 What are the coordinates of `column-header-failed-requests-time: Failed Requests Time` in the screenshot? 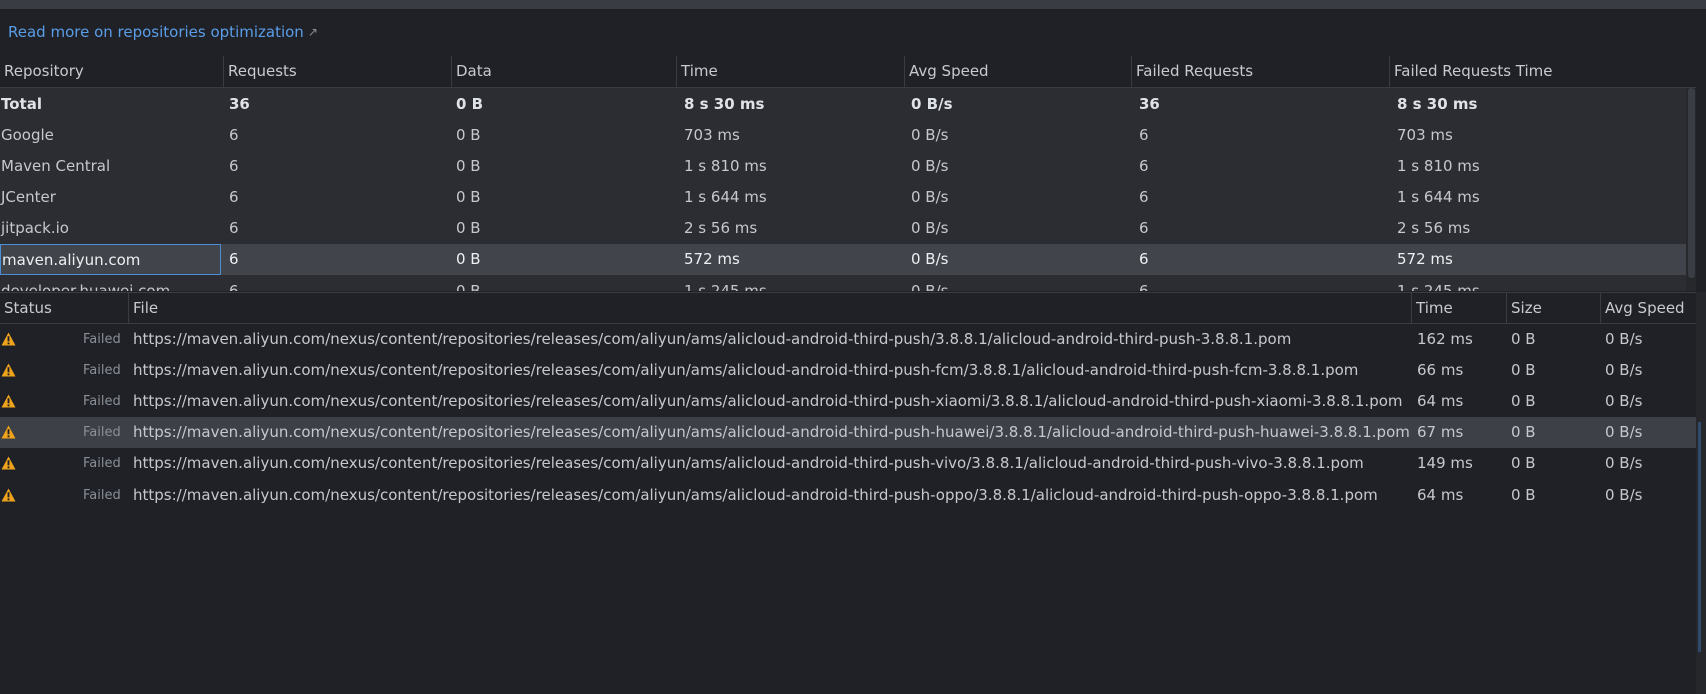 It's located at (1542, 71).